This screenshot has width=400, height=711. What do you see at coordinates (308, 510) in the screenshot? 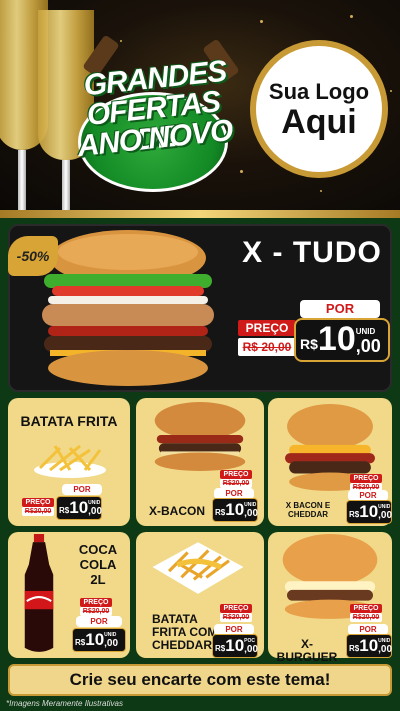
I see `product-name: X BACON E CHEDDAR` at bounding box center [308, 510].